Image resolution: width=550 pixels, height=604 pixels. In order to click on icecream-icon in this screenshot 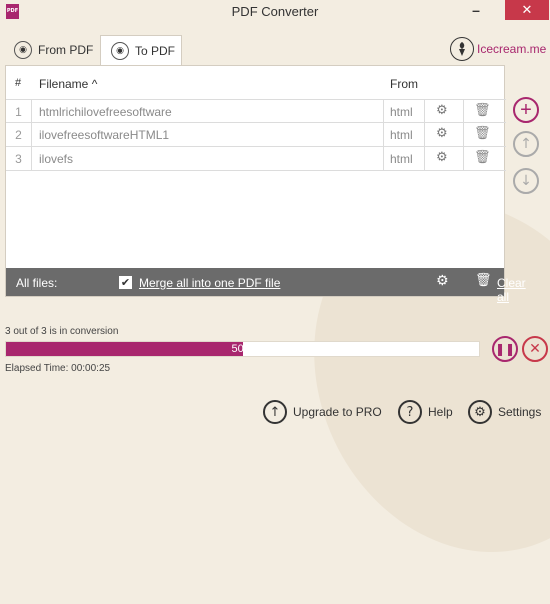, I will do `click(462, 49)`.